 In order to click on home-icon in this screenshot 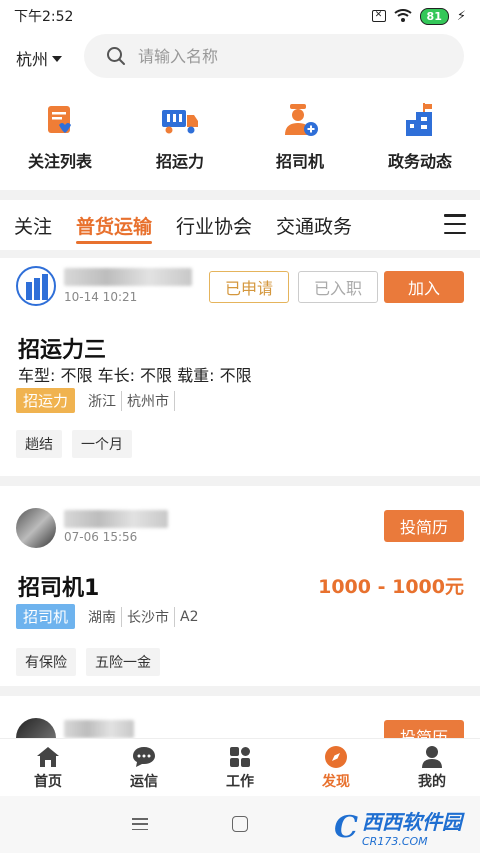, I will do `click(48, 757)`.